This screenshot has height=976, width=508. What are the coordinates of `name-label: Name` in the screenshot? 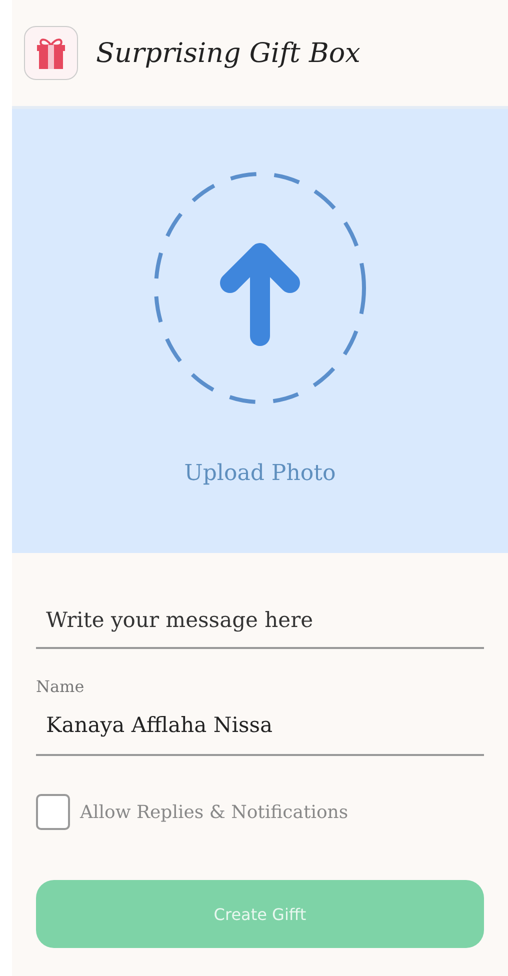 It's located at (61, 686).